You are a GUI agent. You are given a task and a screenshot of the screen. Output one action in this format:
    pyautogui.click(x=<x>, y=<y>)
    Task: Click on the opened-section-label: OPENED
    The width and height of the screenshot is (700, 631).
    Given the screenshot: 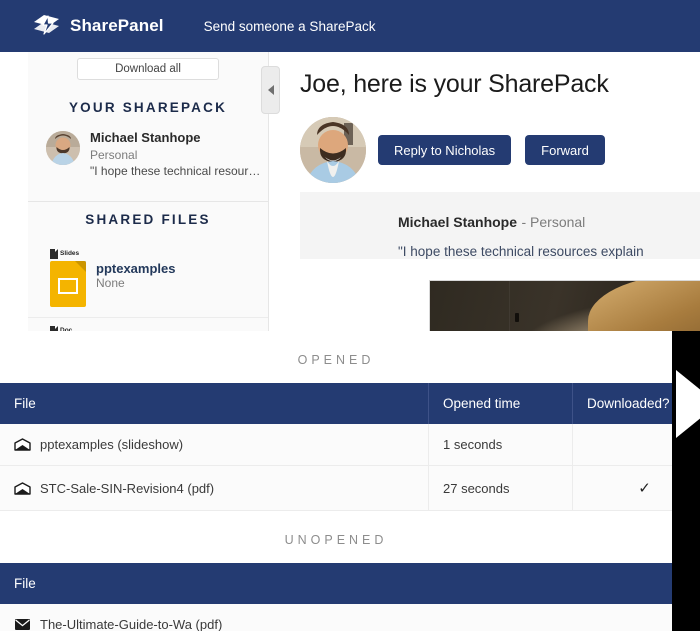 What is the action you would take?
    pyautogui.click(x=336, y=360)
    